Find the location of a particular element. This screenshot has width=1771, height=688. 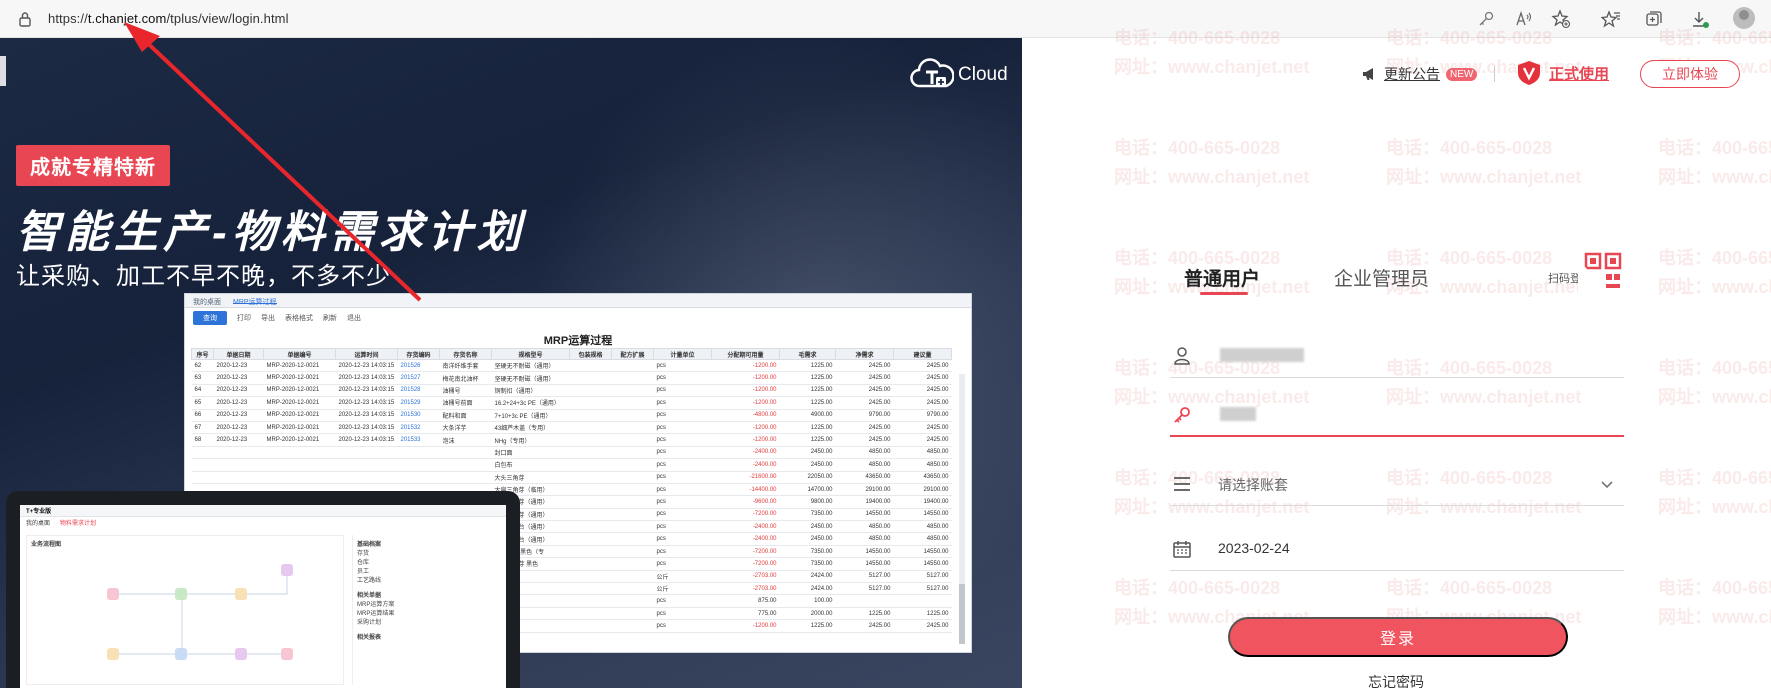

account-set-select: 请选择账套 is located at coordinates (1397, 484).